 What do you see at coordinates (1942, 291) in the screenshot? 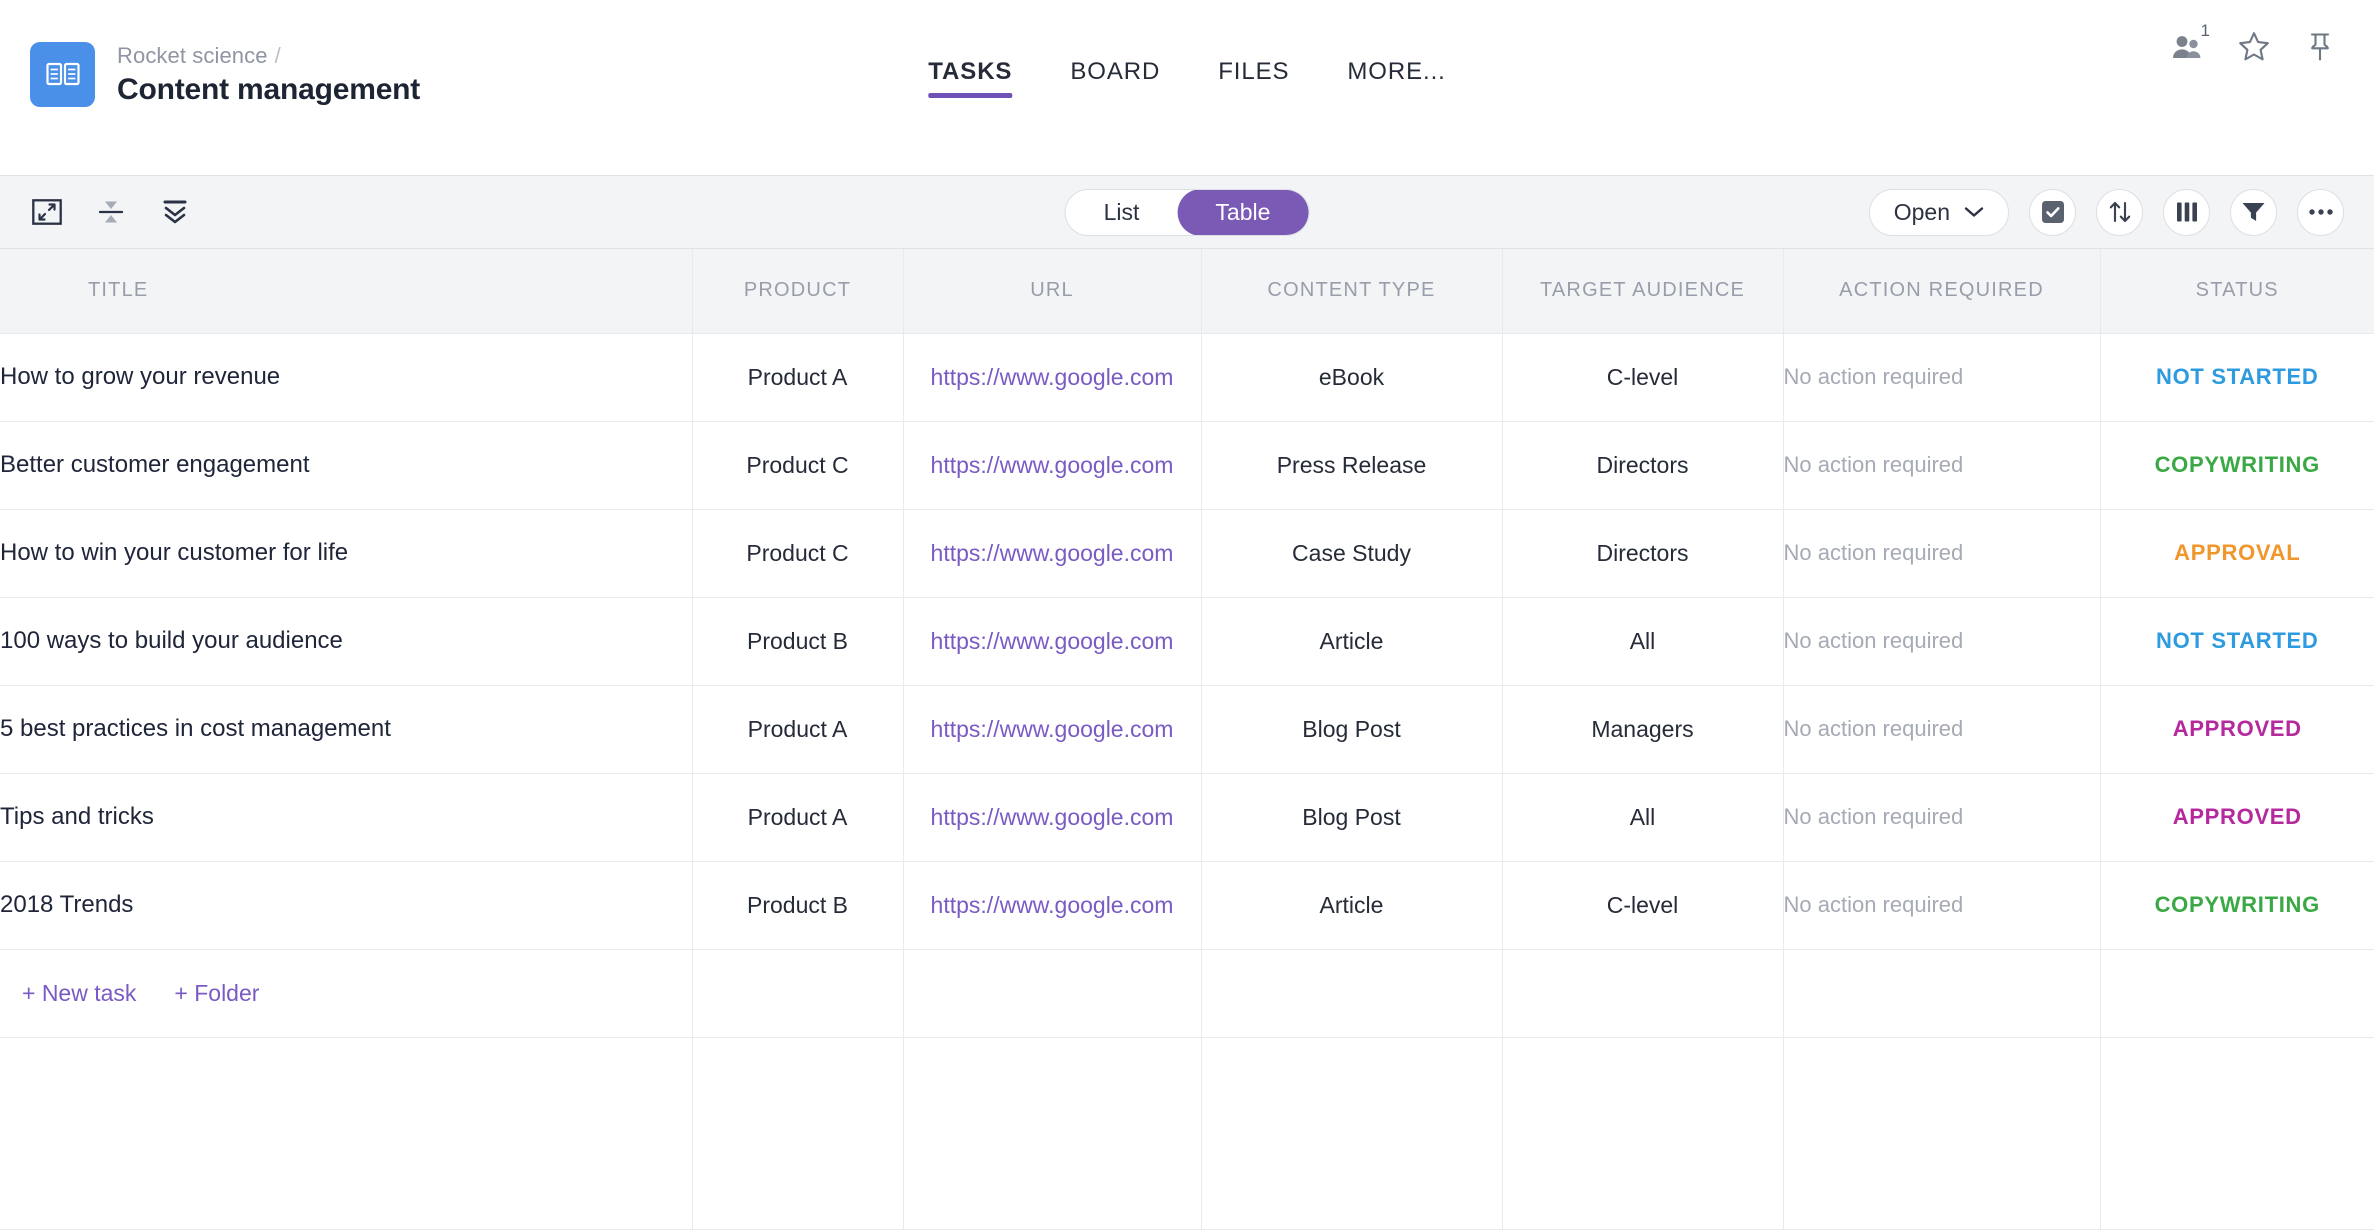
I see `column-header-action-required: ACTION REQUIRED` at bounding box center [1942, 291].